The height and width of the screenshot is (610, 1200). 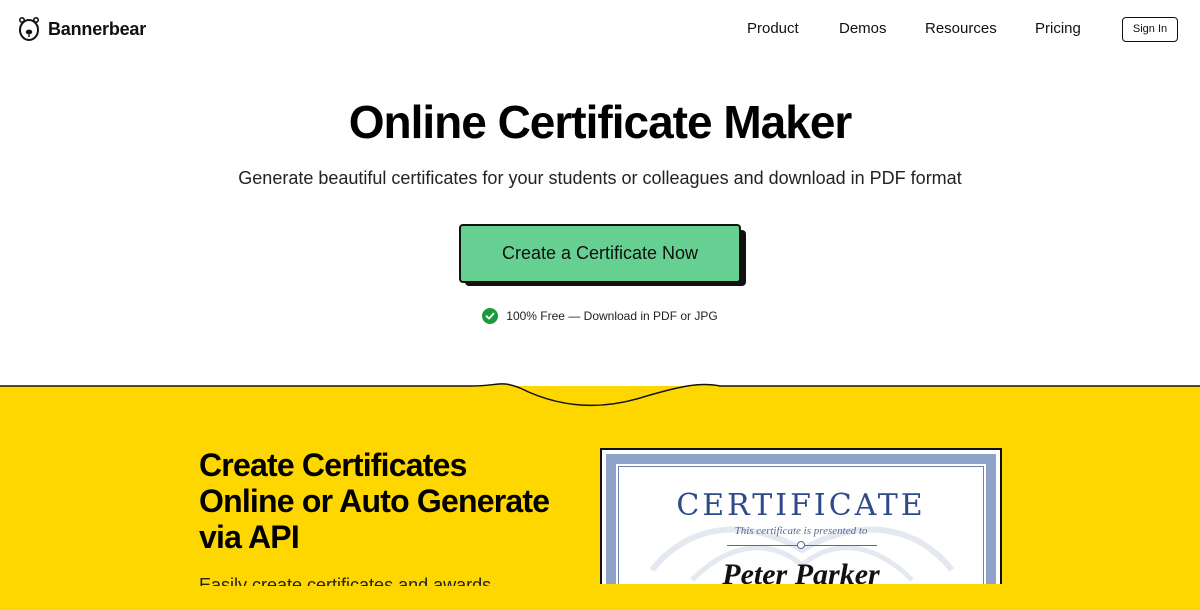 I want to click on nav-demos: Demos, so click(x=863, y=28).